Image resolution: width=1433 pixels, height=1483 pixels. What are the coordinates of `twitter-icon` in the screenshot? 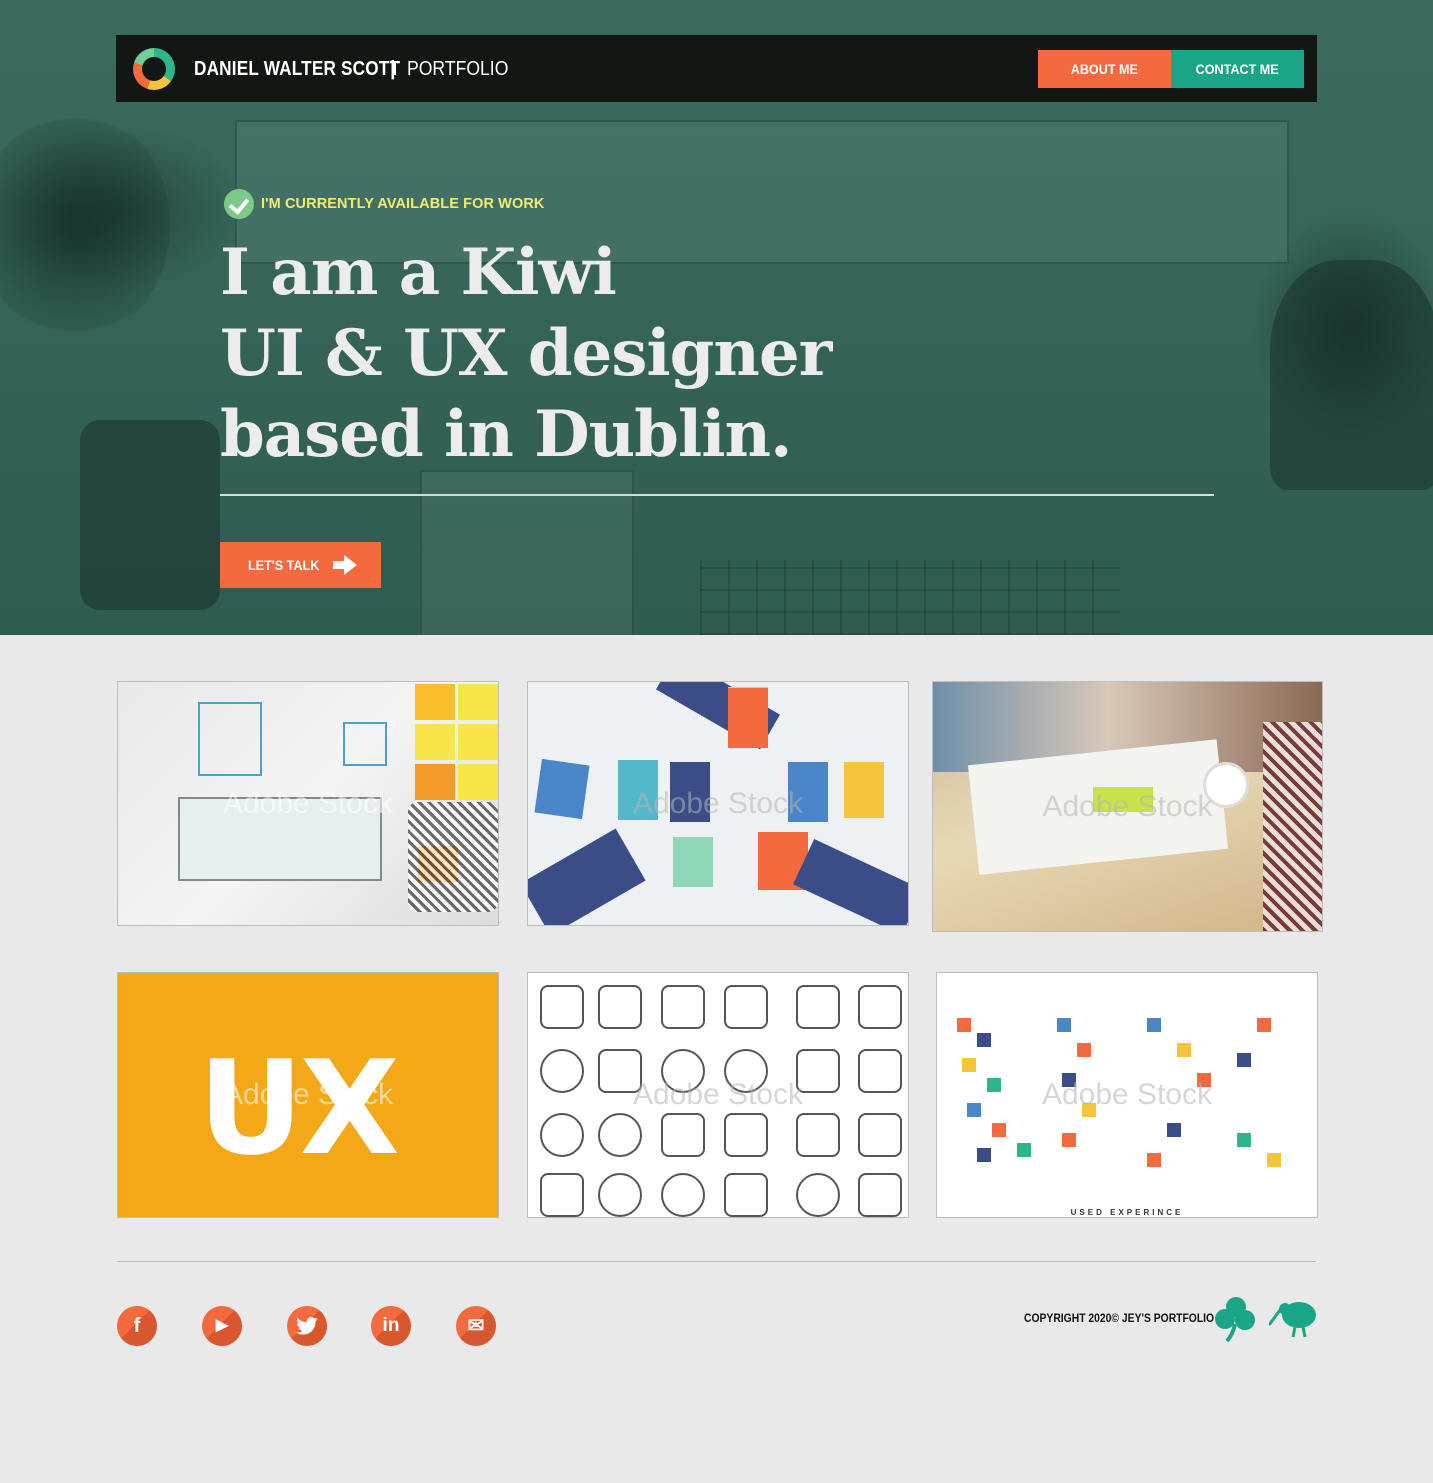 It's located at (307, 1326).